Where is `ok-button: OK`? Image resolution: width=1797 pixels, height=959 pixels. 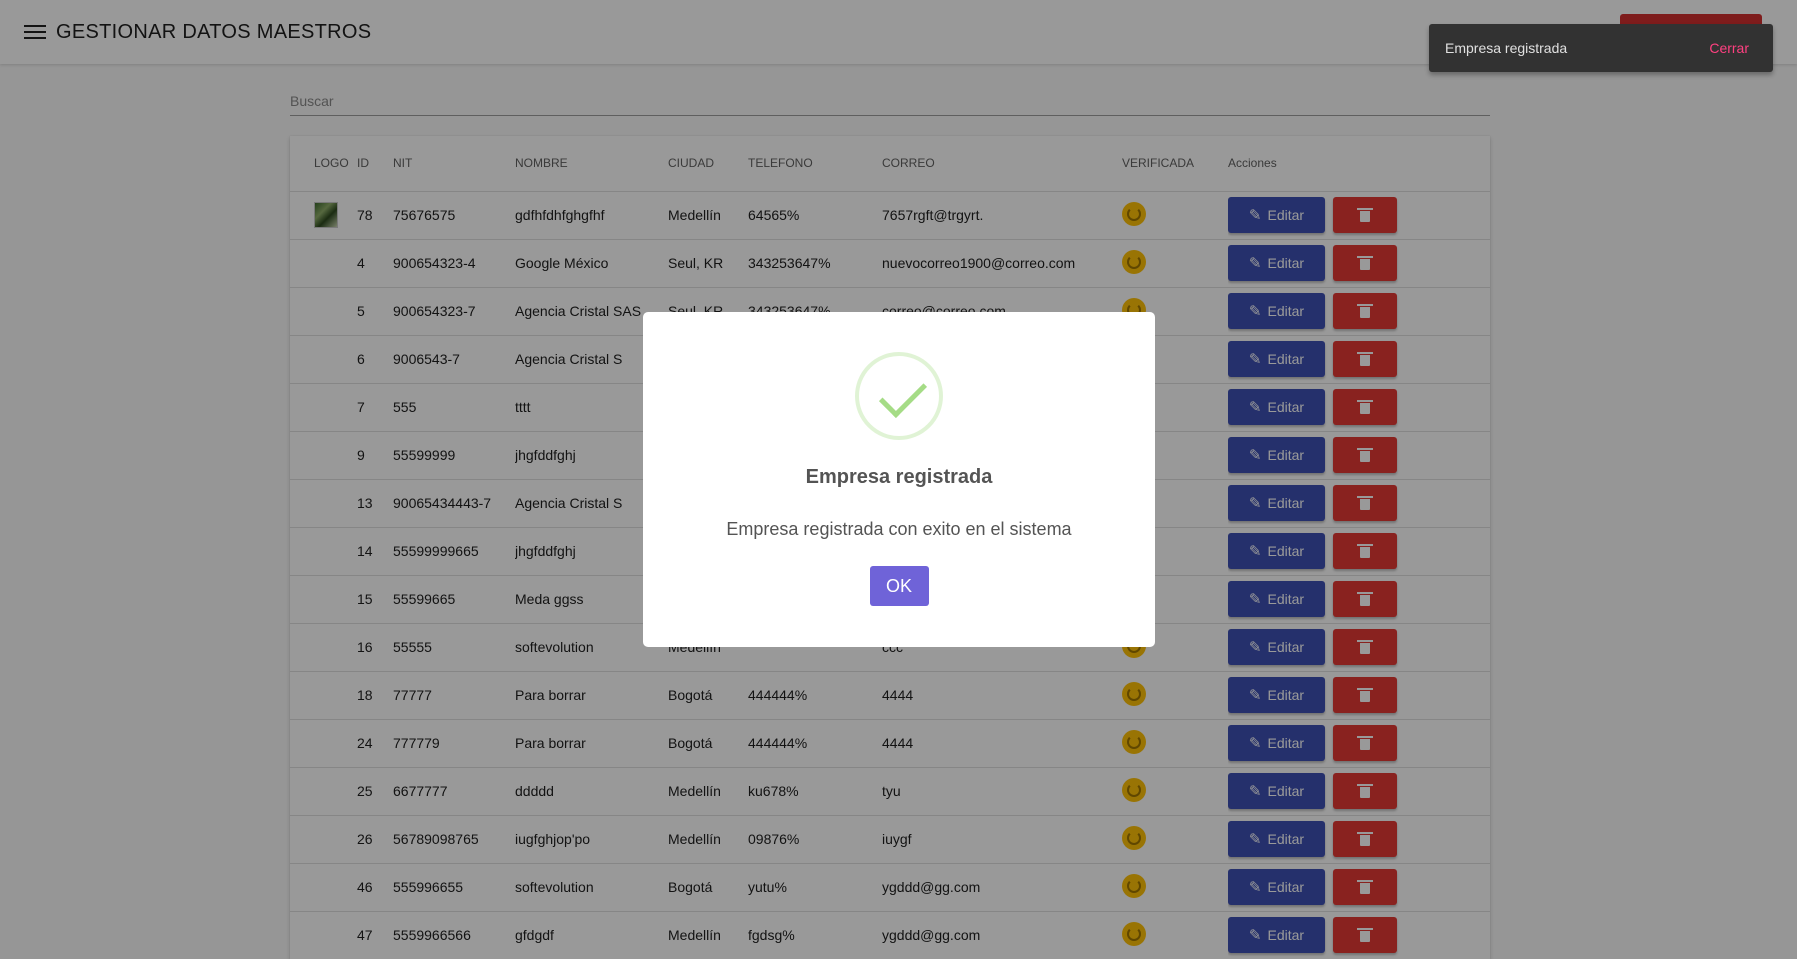
ok-button: OK is located at coordinates (899, 586).